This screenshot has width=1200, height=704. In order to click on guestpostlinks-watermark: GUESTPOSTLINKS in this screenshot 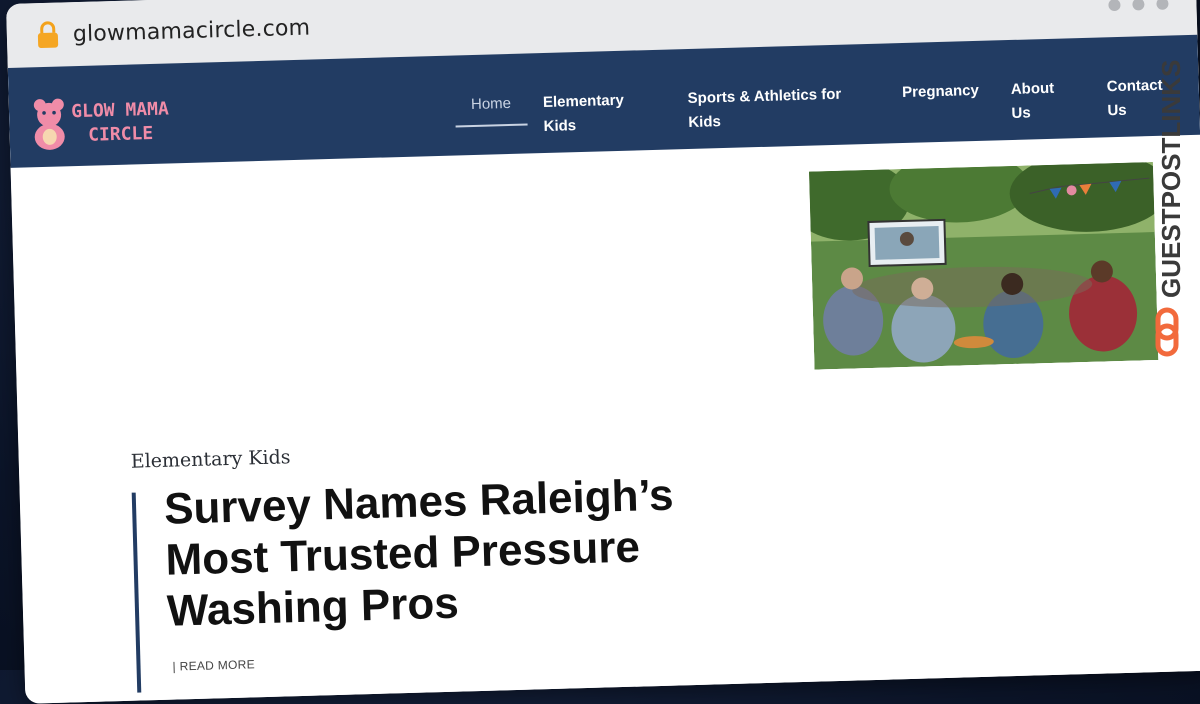, I will do `click(1170, 208)`.